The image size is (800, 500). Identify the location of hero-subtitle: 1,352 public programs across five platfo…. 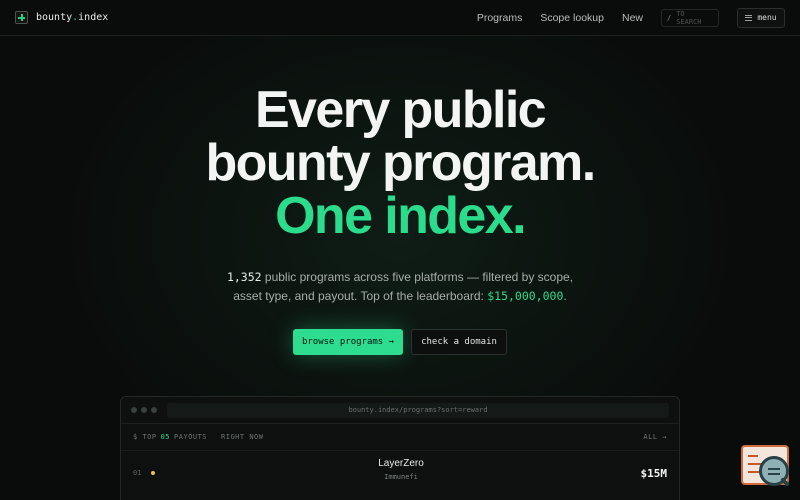
(400, 286).